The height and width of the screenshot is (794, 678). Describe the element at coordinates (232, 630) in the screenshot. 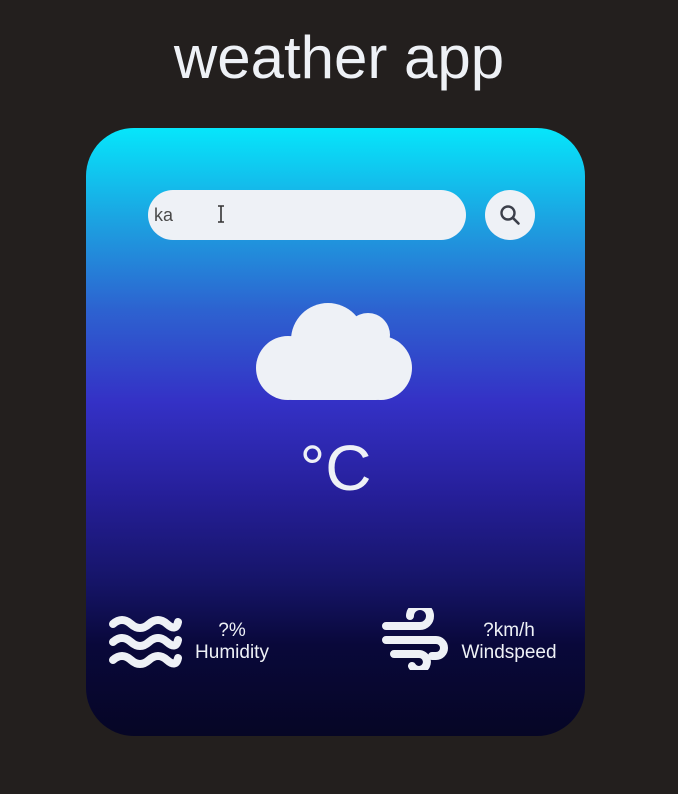

I see `humidity-value: ?%` at that location.